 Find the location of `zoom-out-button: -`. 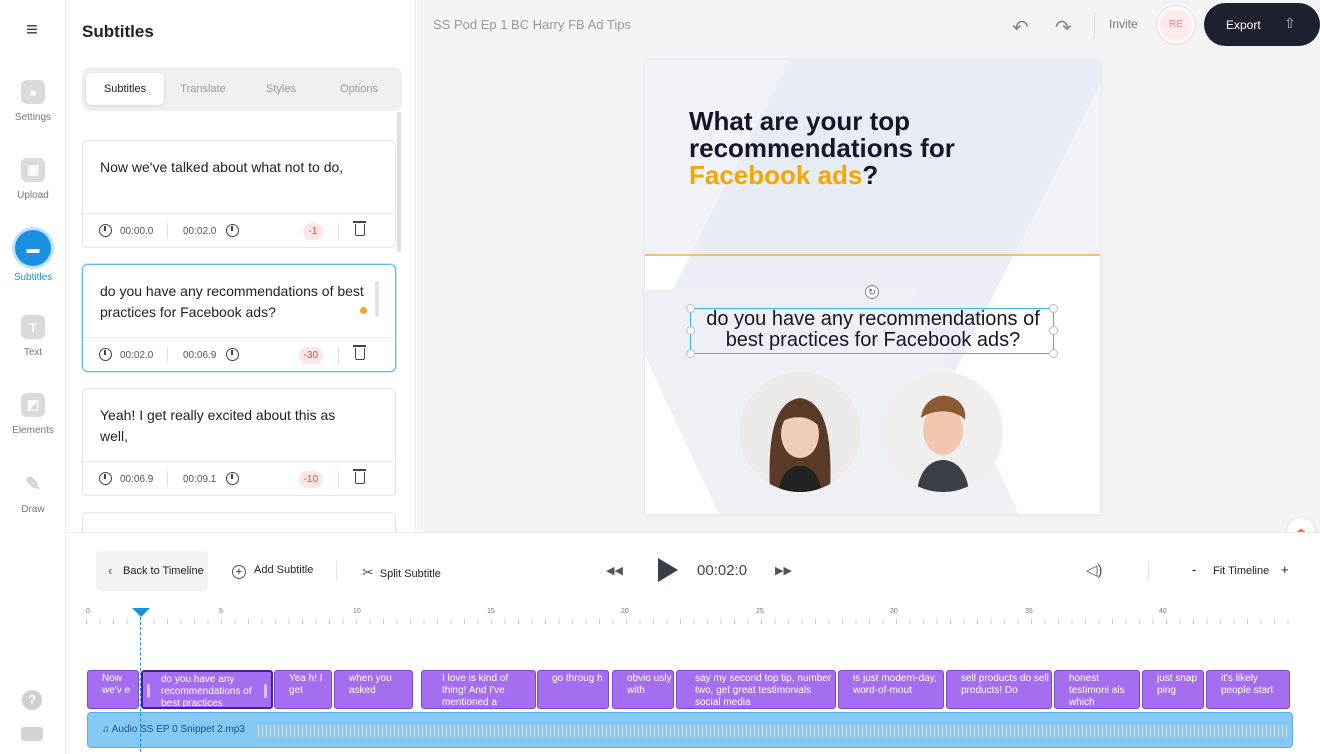

zoom-out-button: - is located at coordinates (1194, 569).